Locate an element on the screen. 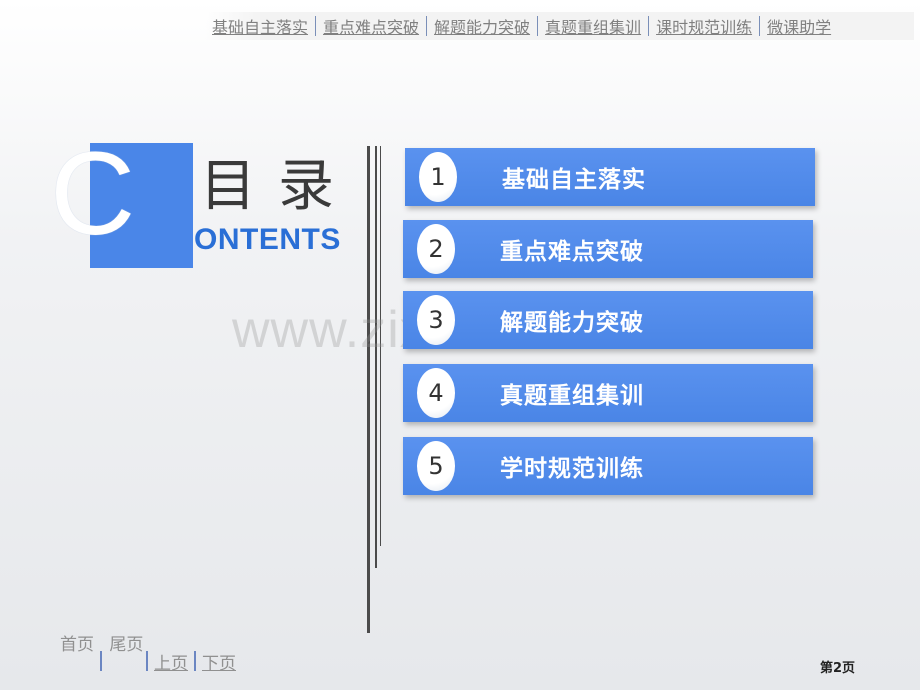  menu-item-4: 4 真题重组集训 is located at coordinates (608, 393).